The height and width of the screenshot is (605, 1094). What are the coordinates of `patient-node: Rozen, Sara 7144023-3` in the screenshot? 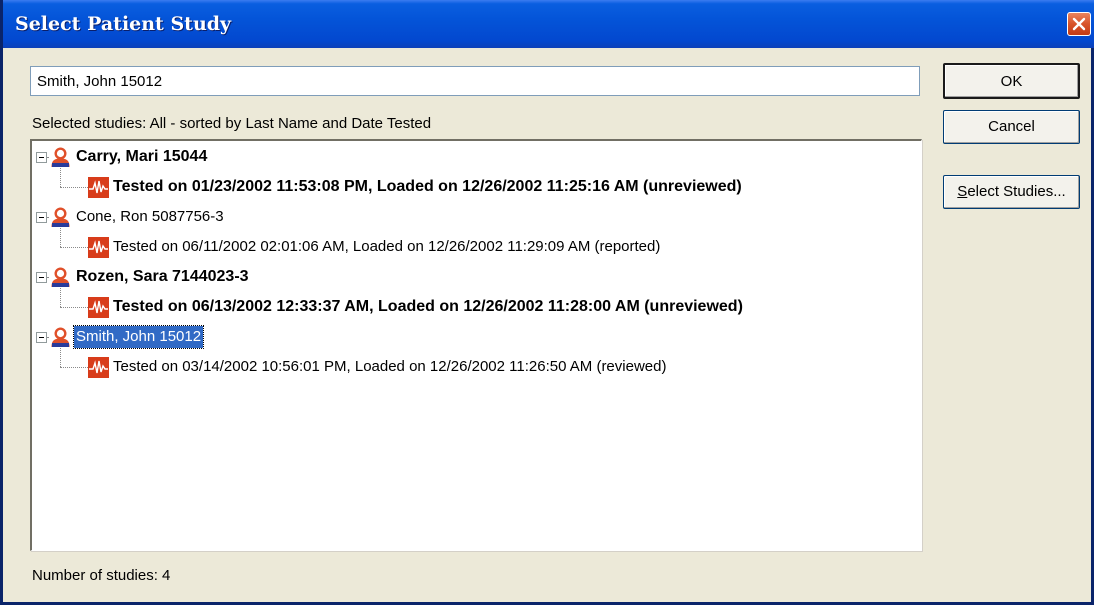 It's located at (162, 277).